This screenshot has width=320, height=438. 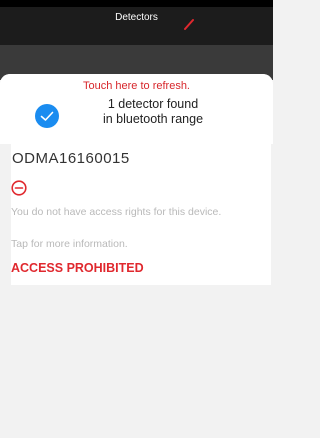 What do you see at coordinates (77, 268) in the screenshot?
I see `access-status-label: ACCESS PROHIBITED` at bounding box center [77, 268].